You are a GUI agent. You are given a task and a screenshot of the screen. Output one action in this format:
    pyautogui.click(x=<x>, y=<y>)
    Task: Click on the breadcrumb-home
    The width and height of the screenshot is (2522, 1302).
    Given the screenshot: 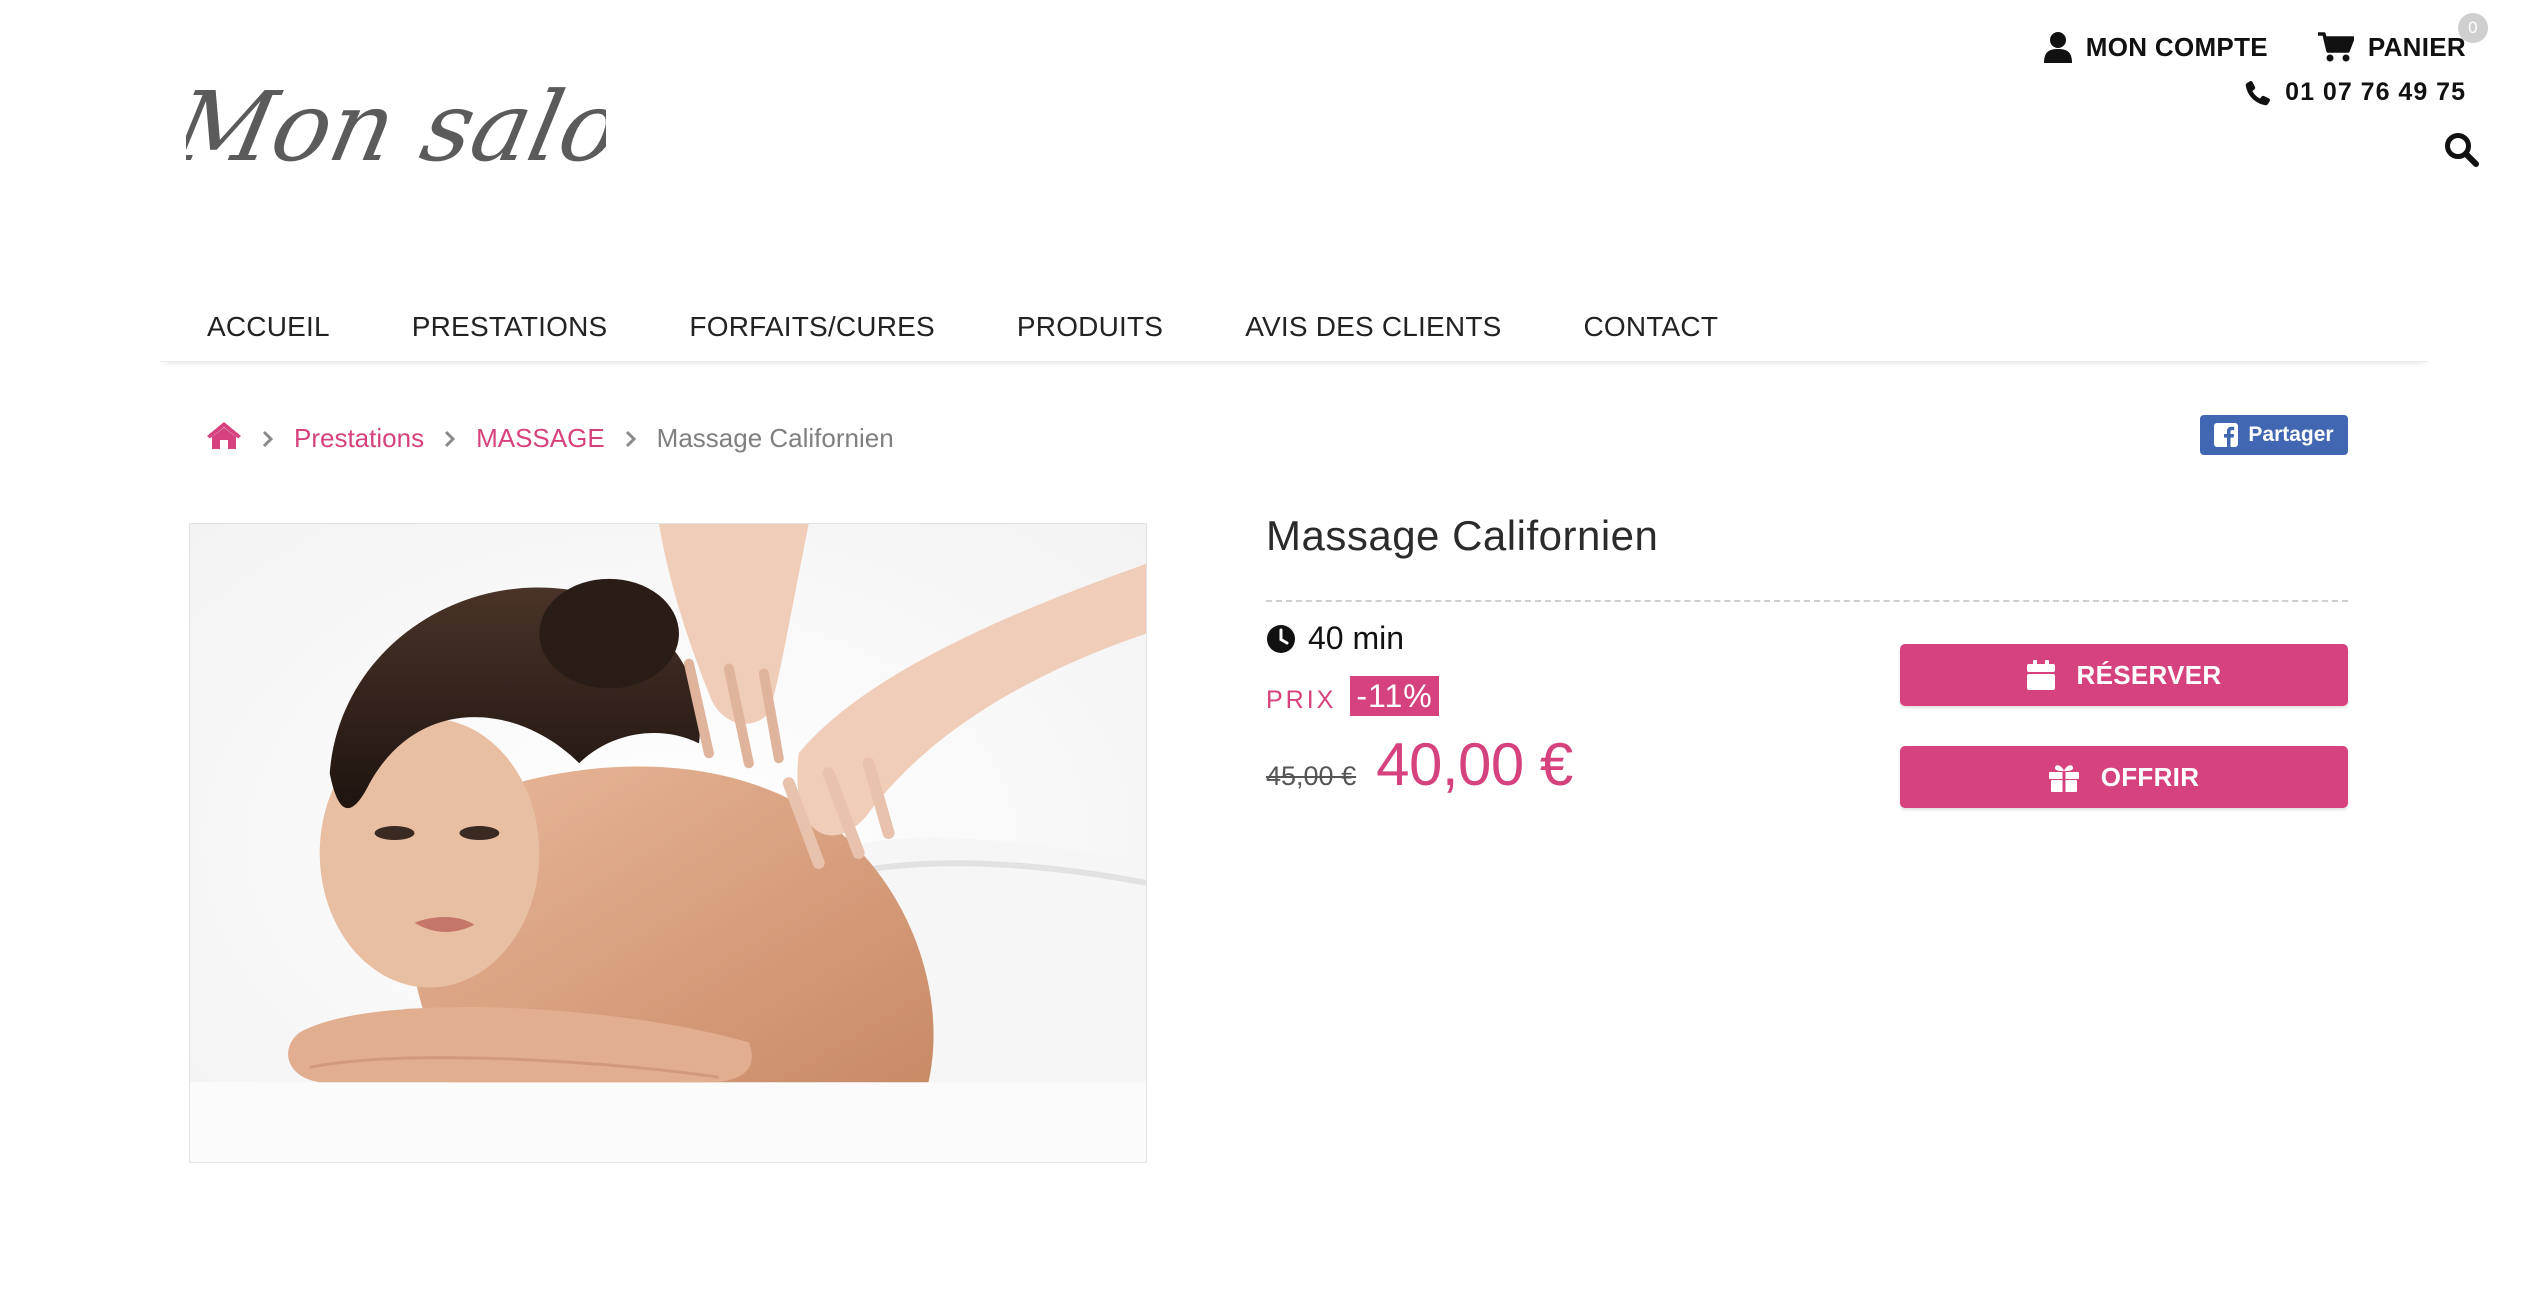 What is the action you would take?
    pyautogui.click(x=224, y=438)
    